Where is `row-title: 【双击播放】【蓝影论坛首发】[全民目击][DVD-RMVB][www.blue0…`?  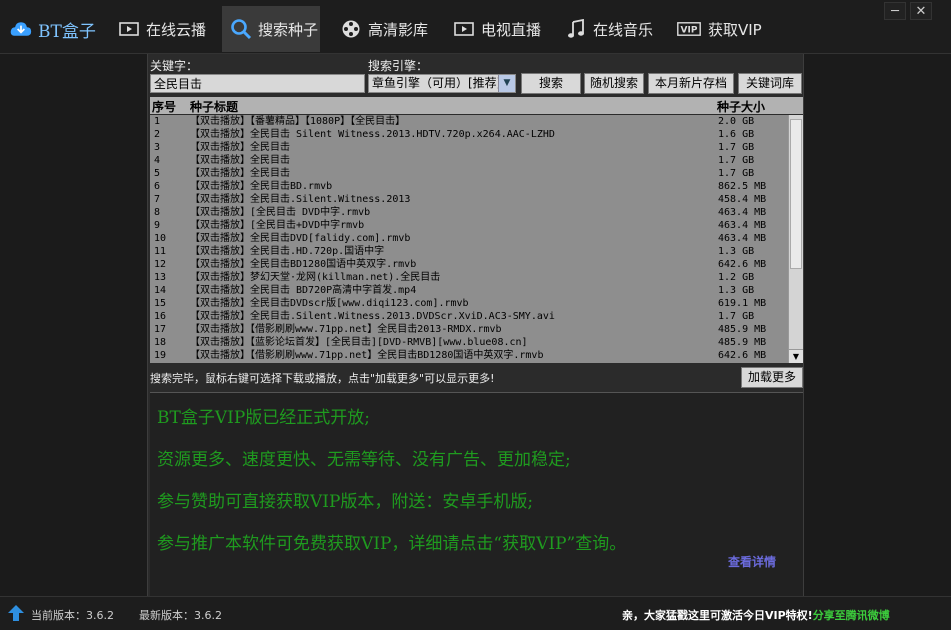
row-title: 【双击播放】【蓝影论坛首发】[全民目击][DVD-RMVB][www.blue0… is located at coordinates (359, 342).